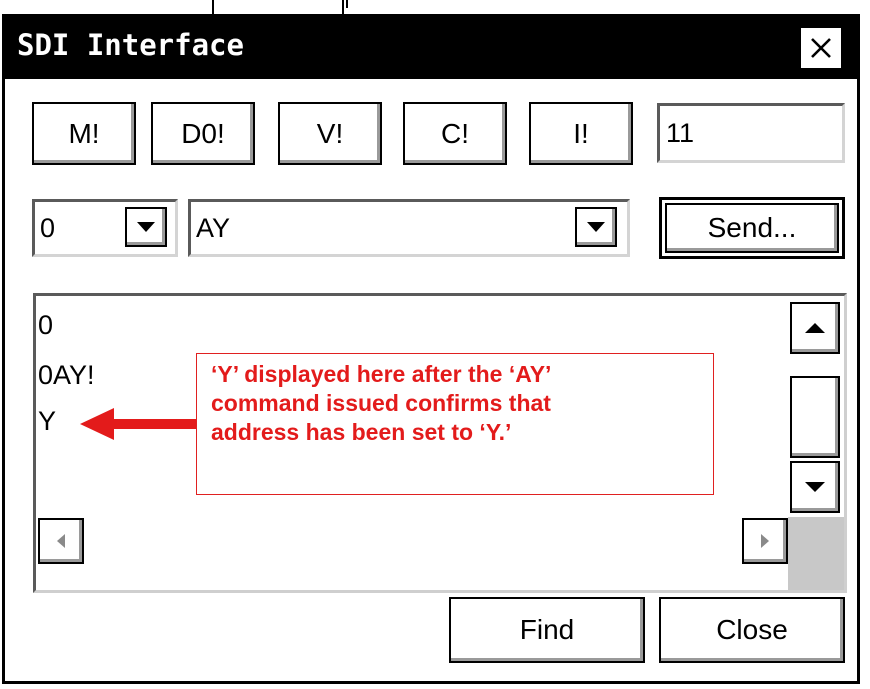  Describe the element at coordinates (130, 45) in the screenshot. I see `window-title: SDI Interface` at that location.